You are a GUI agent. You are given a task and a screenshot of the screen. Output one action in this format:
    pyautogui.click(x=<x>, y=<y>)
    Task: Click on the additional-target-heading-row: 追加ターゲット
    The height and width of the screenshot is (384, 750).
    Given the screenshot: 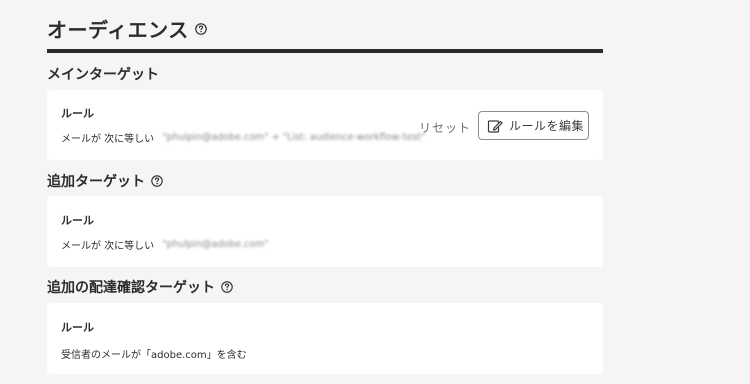 What is the action you would take?
    pyautogui.click(x=105, y=181)
    